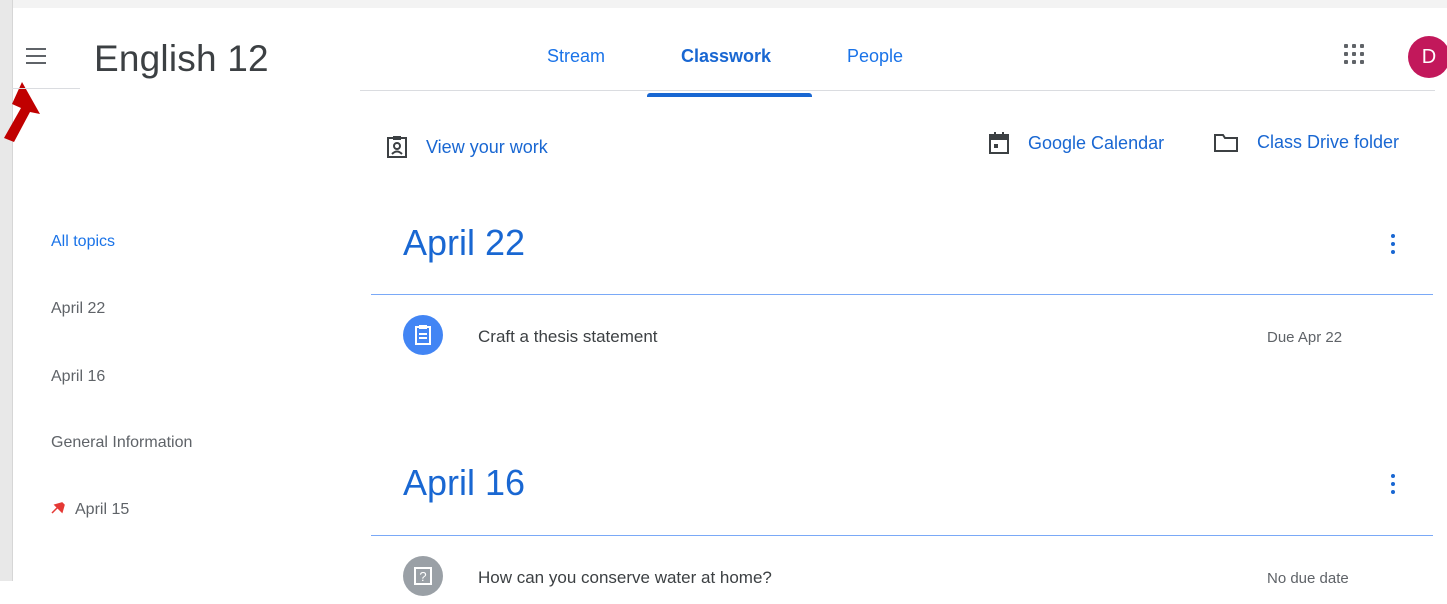 The height and width of the screenshot is (604, 1447). What do you see at coordinates (999, 143) in the screenshot?
I see `calendar-icon` at bounding box center [999, 143].